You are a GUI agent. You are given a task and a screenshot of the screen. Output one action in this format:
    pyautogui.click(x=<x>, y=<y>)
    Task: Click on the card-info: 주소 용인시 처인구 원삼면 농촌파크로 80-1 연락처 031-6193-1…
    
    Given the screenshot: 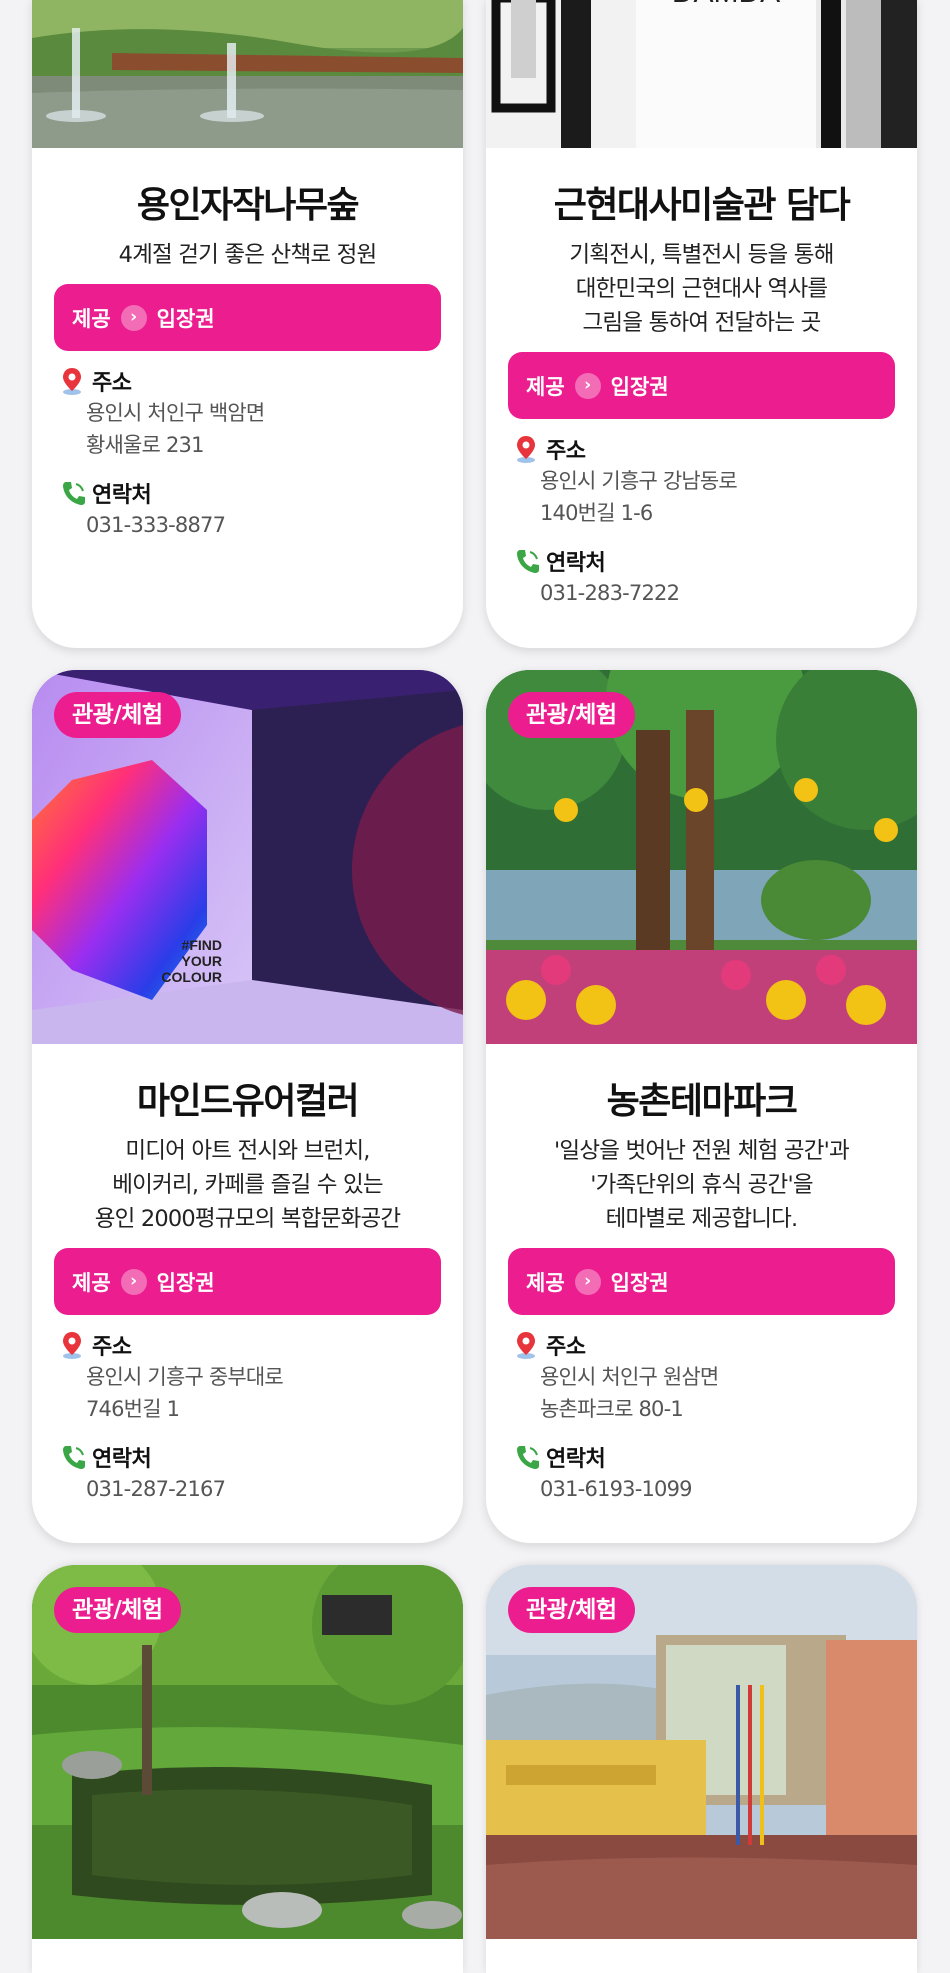 What is the action you would take?
    pyautogui.click(x=701, y=1417)
    